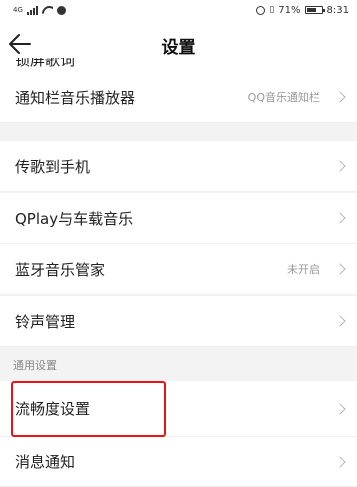 The image size is (357, 487). What do you see at coordinates (178, 166) in the screenshot?
I see `settings-item-transfer-songs: 传歌到手机` at bounding box center [178, 166].